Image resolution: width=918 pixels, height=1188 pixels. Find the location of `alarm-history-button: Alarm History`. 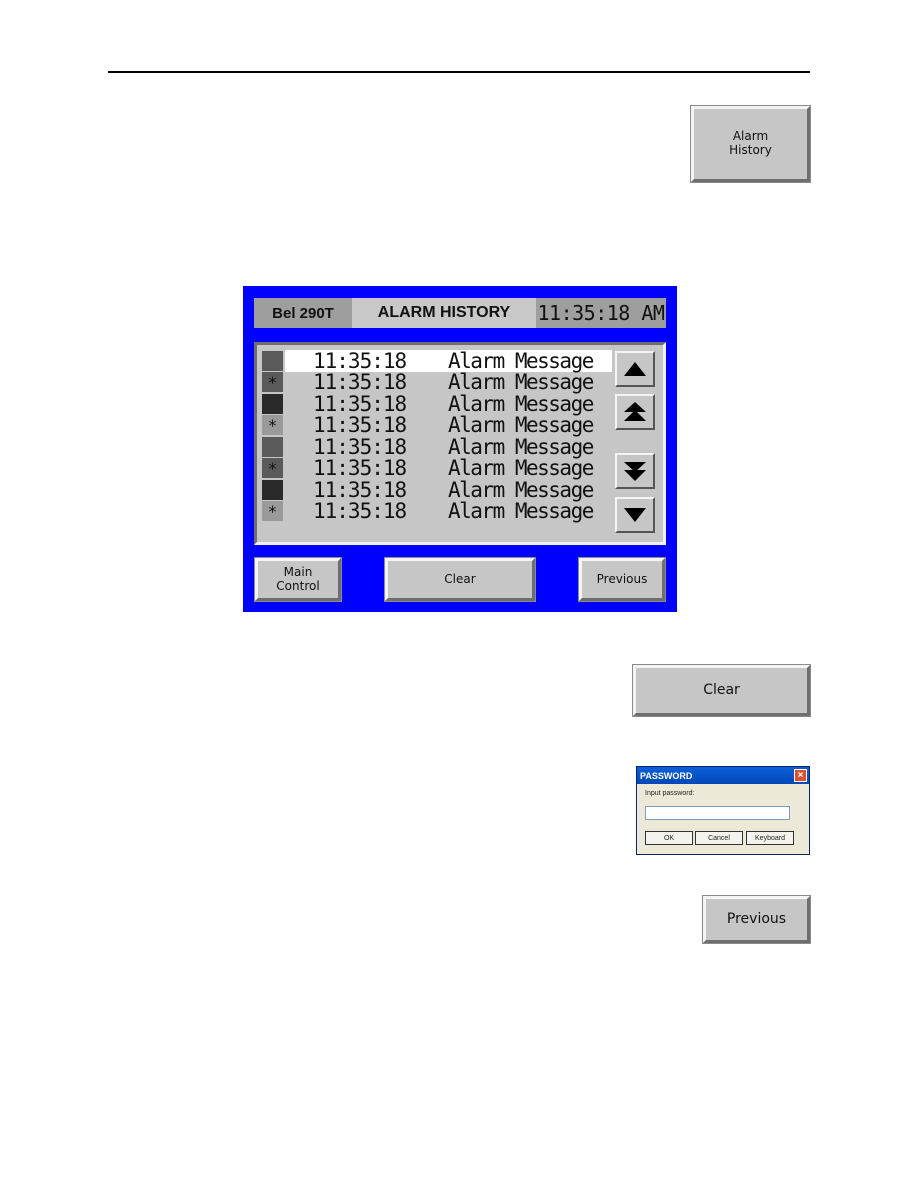

alarm-history-button: Alarm History is located at coordinates (750, 144).